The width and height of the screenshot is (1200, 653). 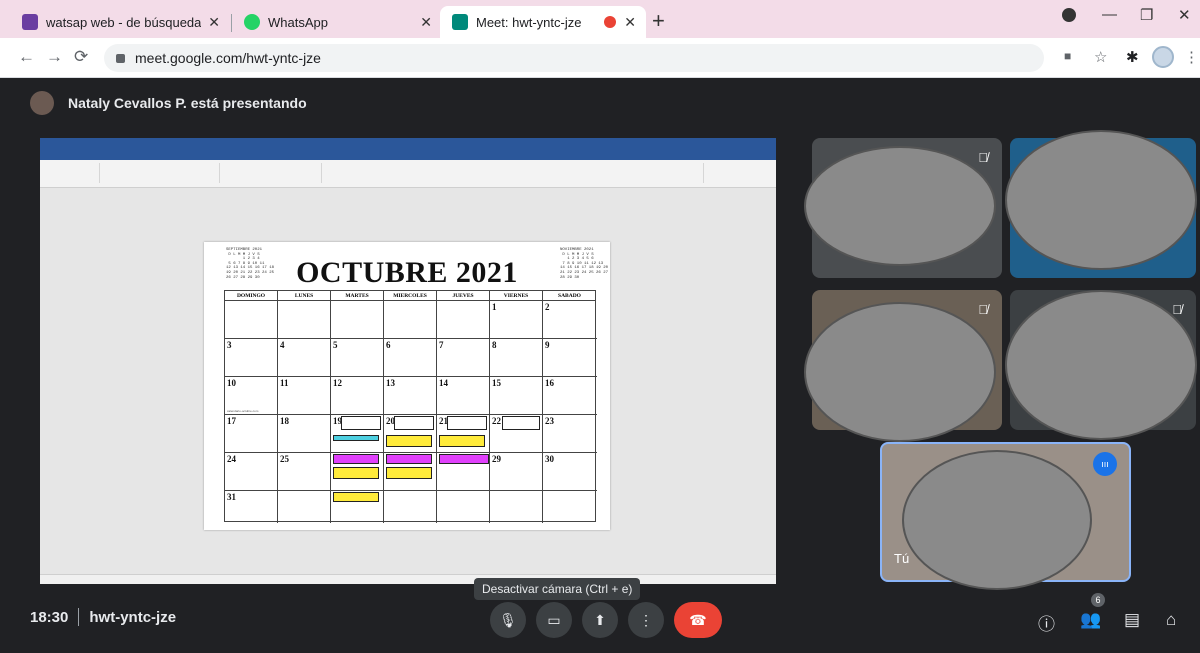 What do you see at coordinates (30, 22) in the screenshot?
I see `yahoo-icon` at bounding box center [30, 22].